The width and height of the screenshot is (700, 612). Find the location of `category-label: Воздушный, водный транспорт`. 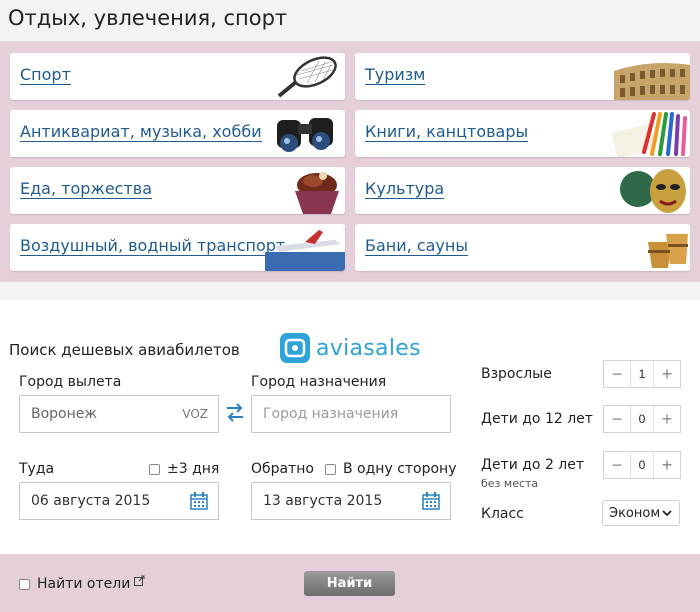

category-label: Воздушный, водный транспорт is located at coordinates (153, 246).